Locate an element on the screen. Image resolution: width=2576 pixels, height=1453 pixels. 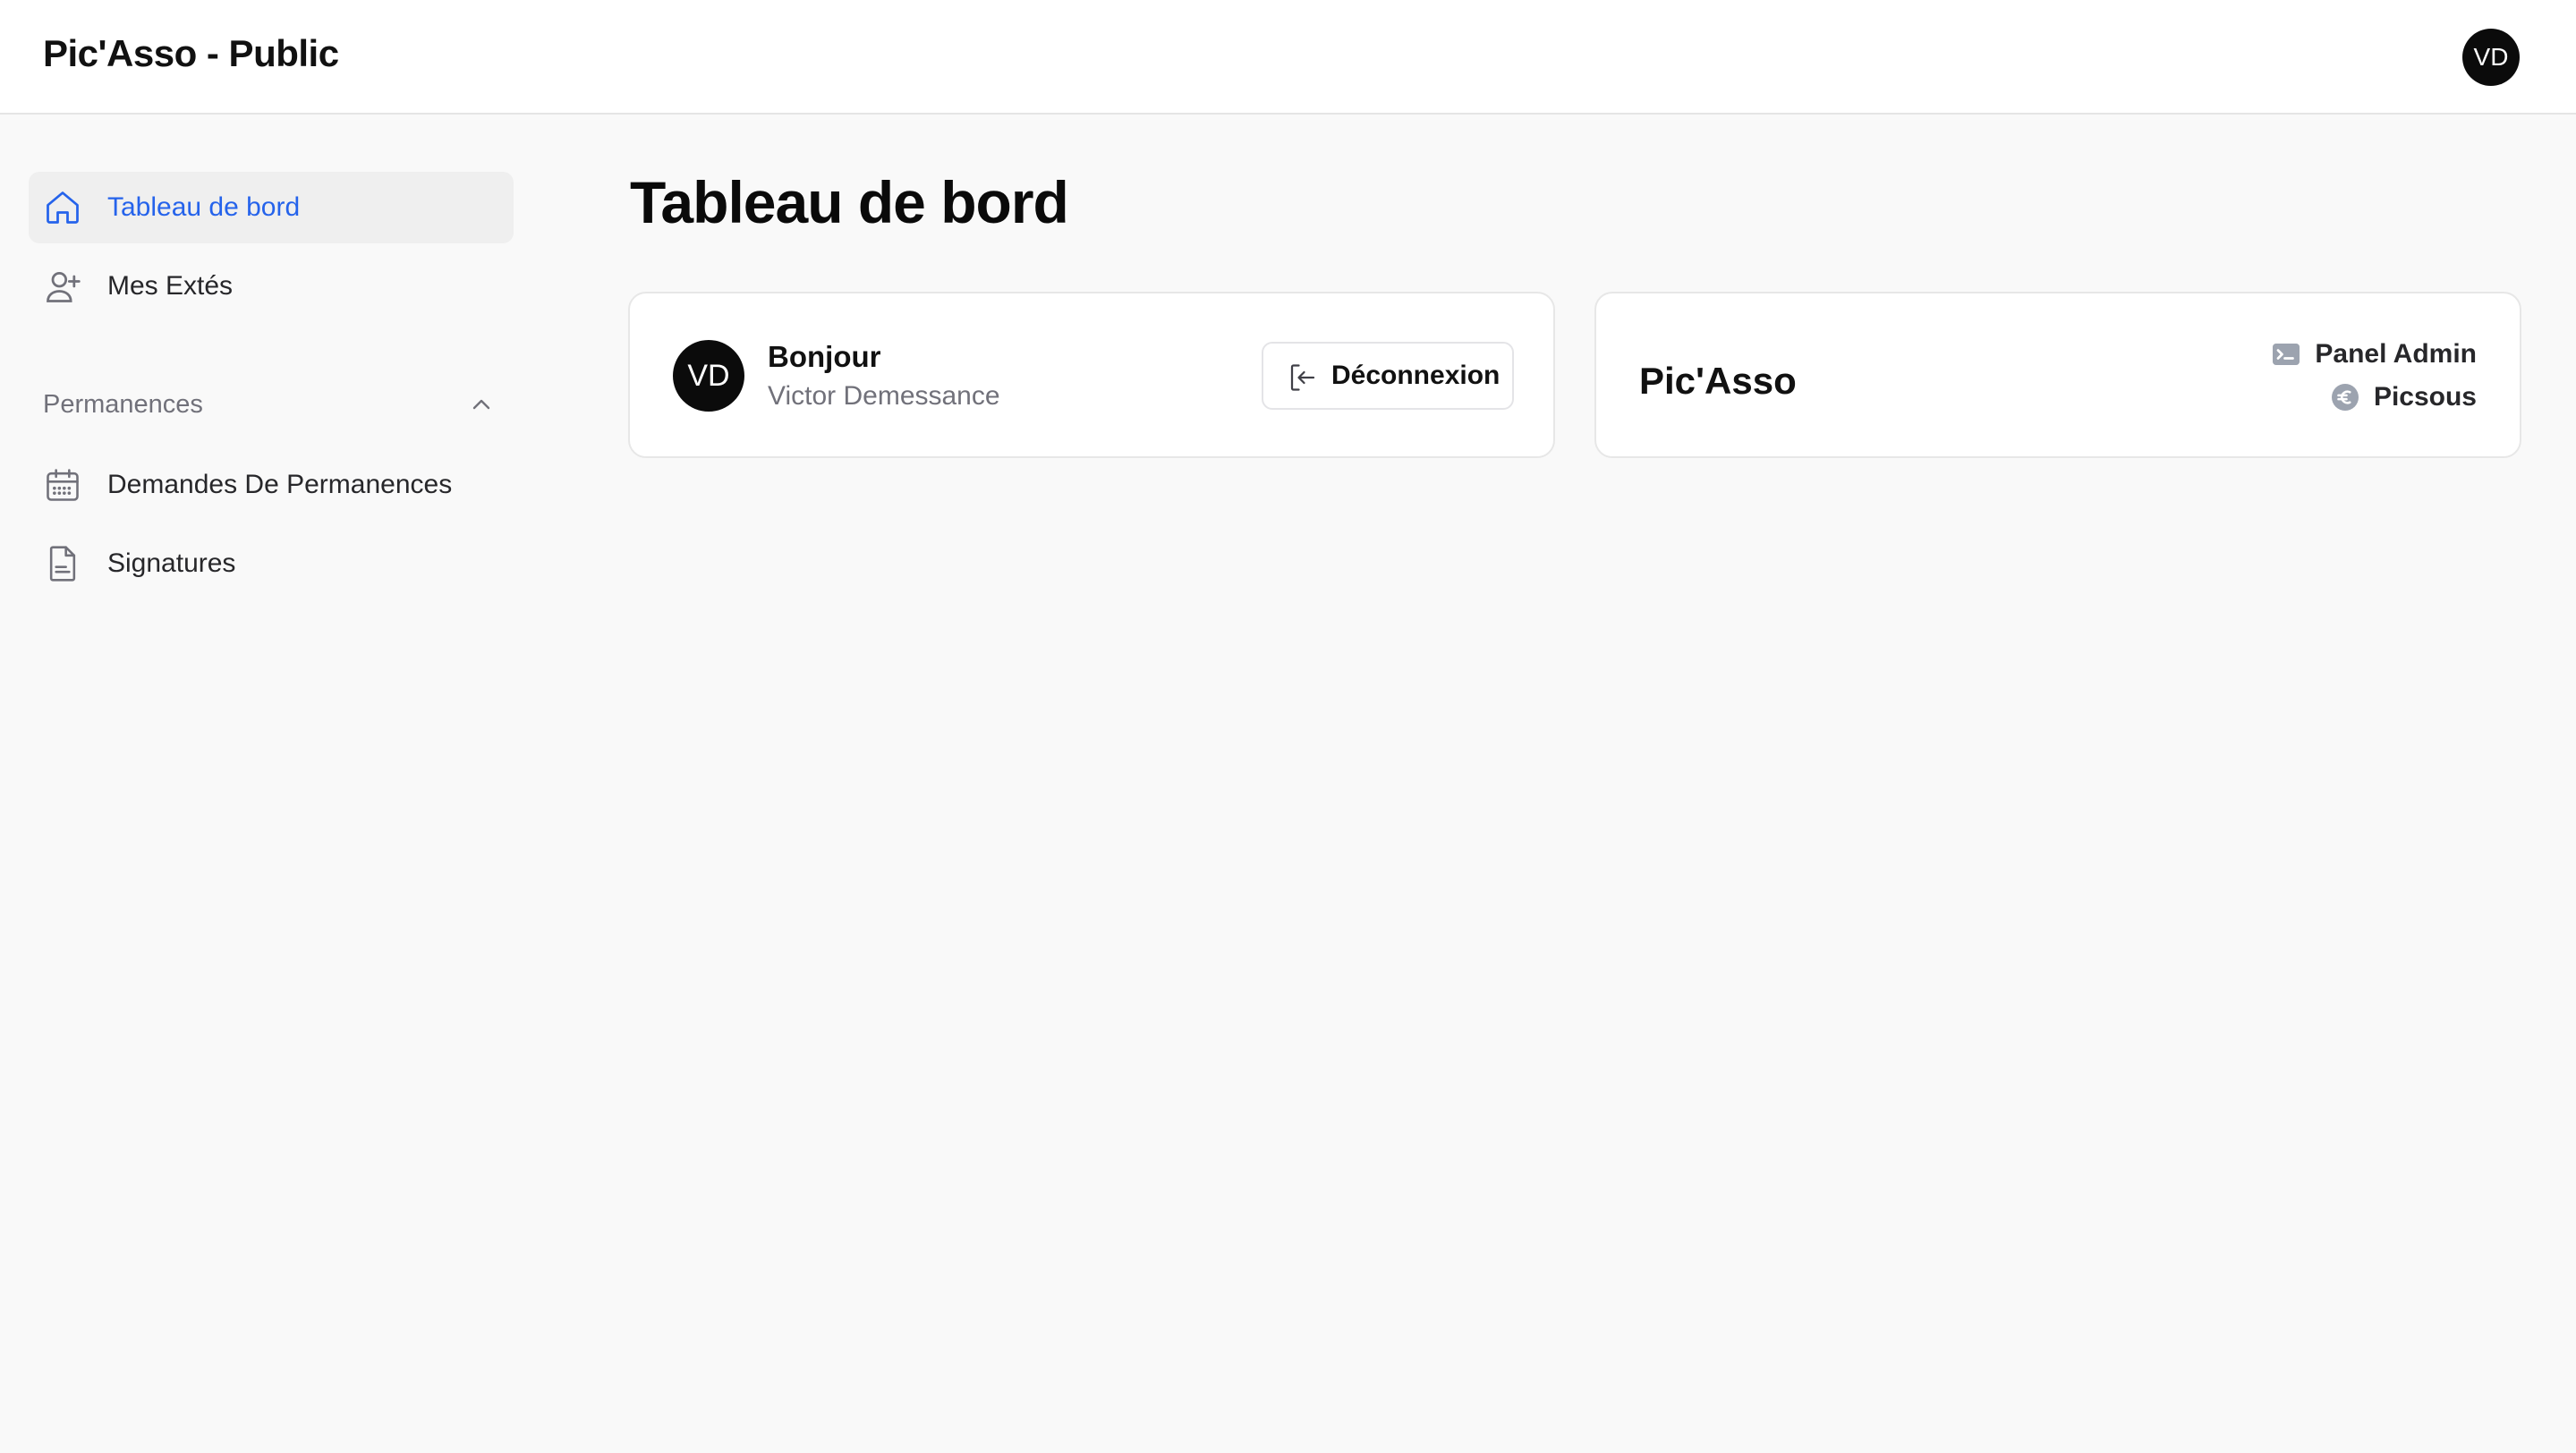
avatar: VD is located at coordinates (708, 376).